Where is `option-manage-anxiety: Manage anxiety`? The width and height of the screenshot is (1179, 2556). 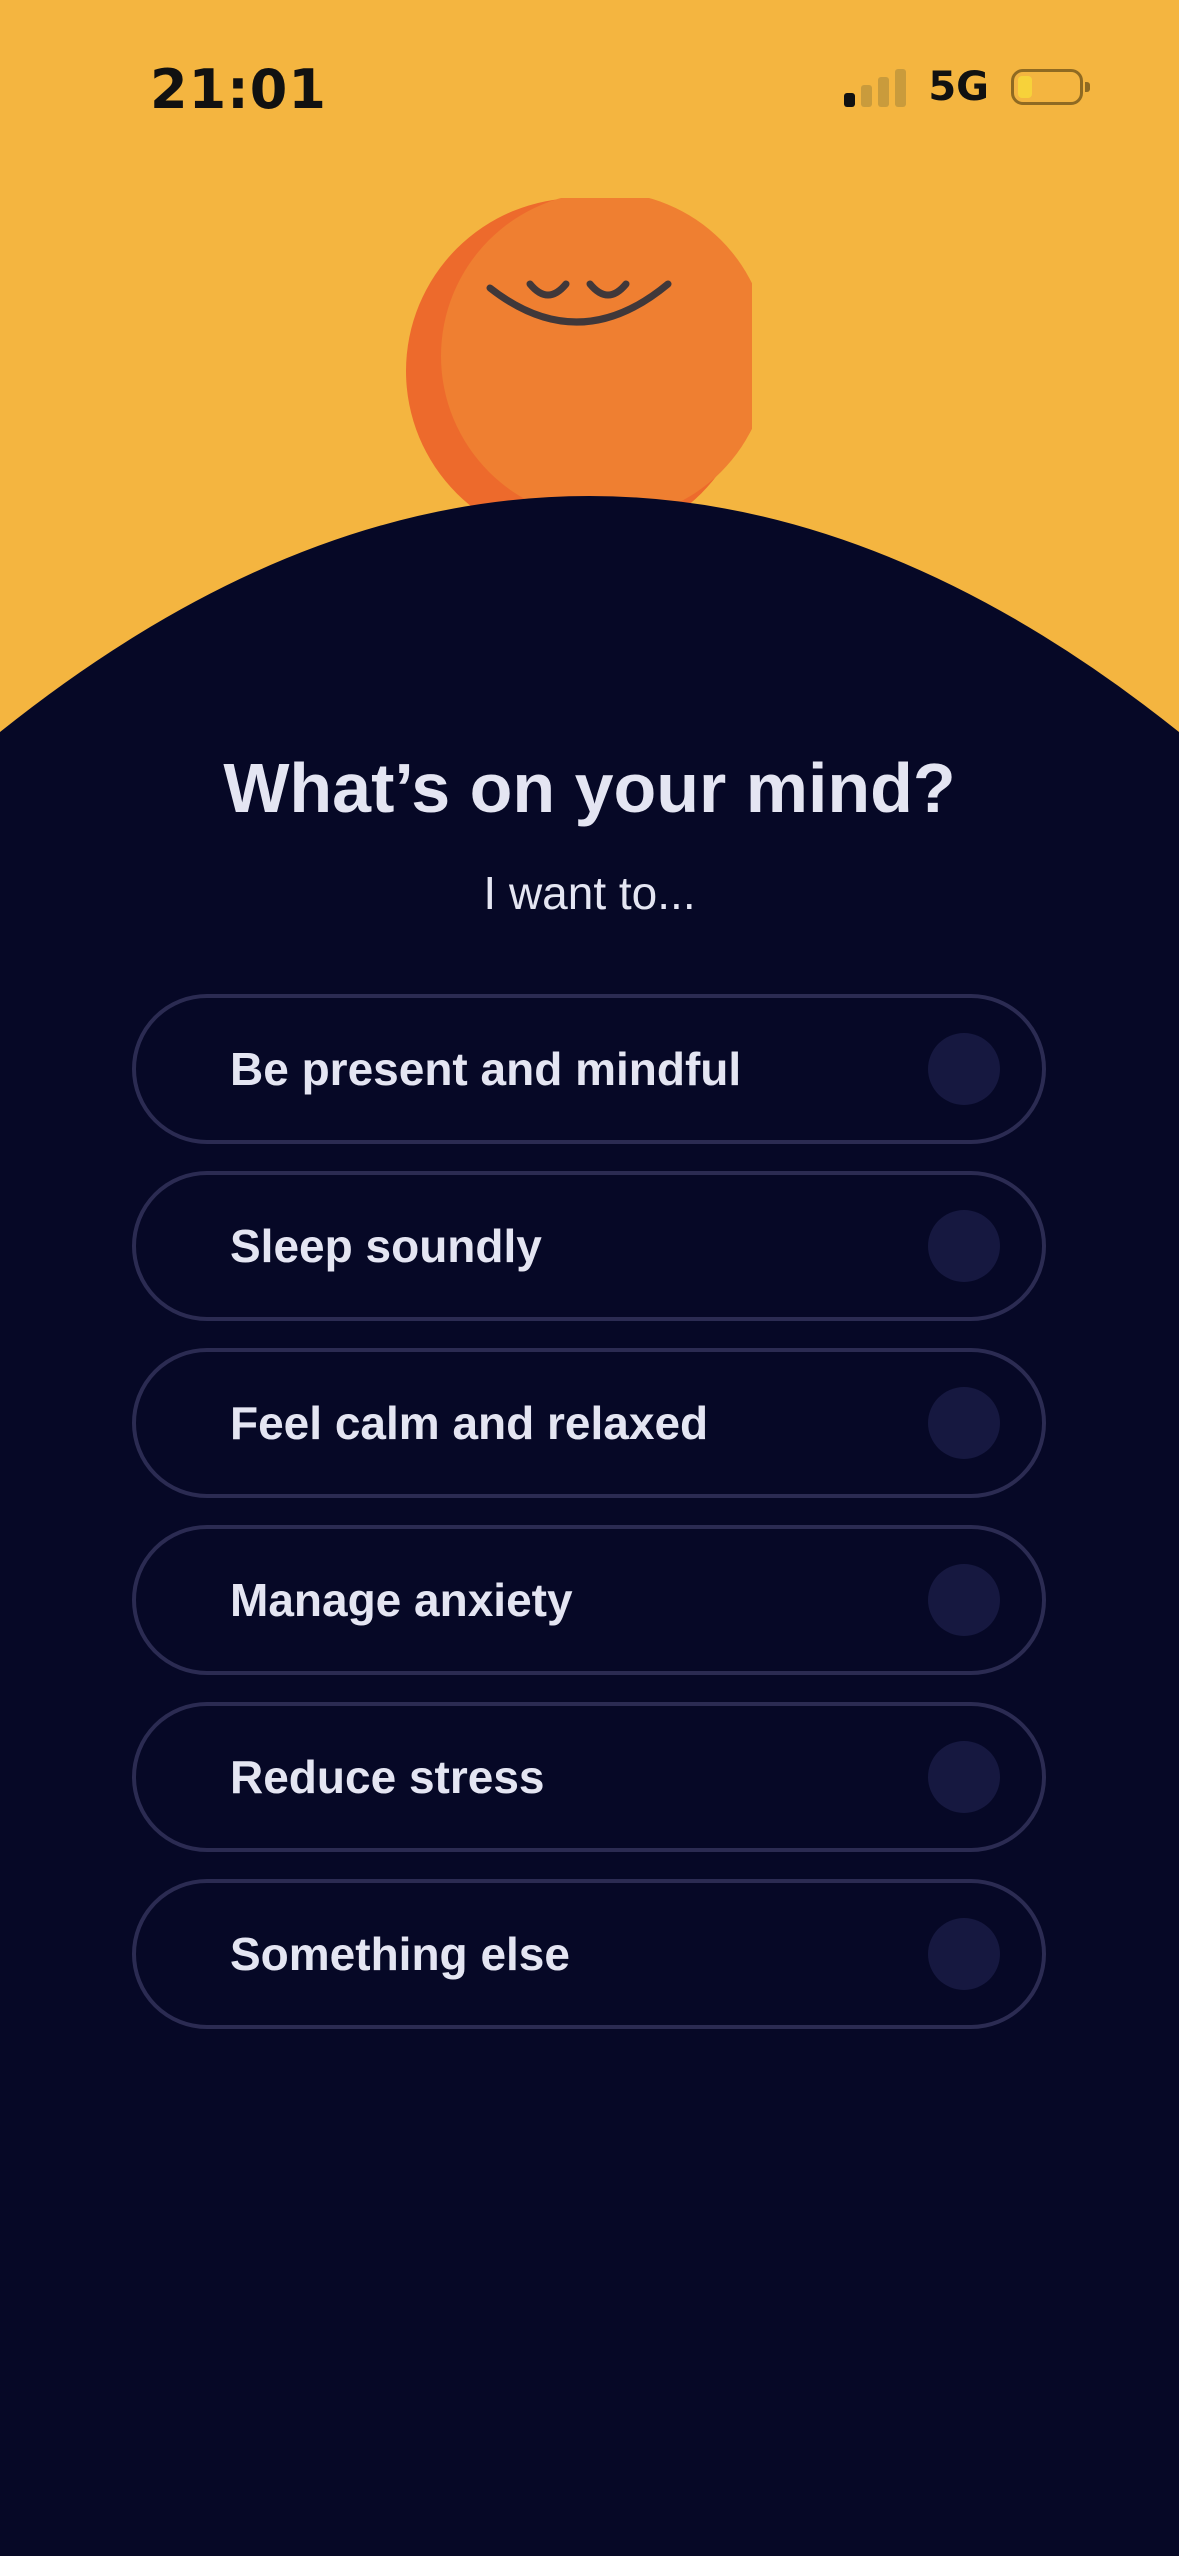 option-manage-anxiety: Manage anxiety is located at coordinates (589, 1600).